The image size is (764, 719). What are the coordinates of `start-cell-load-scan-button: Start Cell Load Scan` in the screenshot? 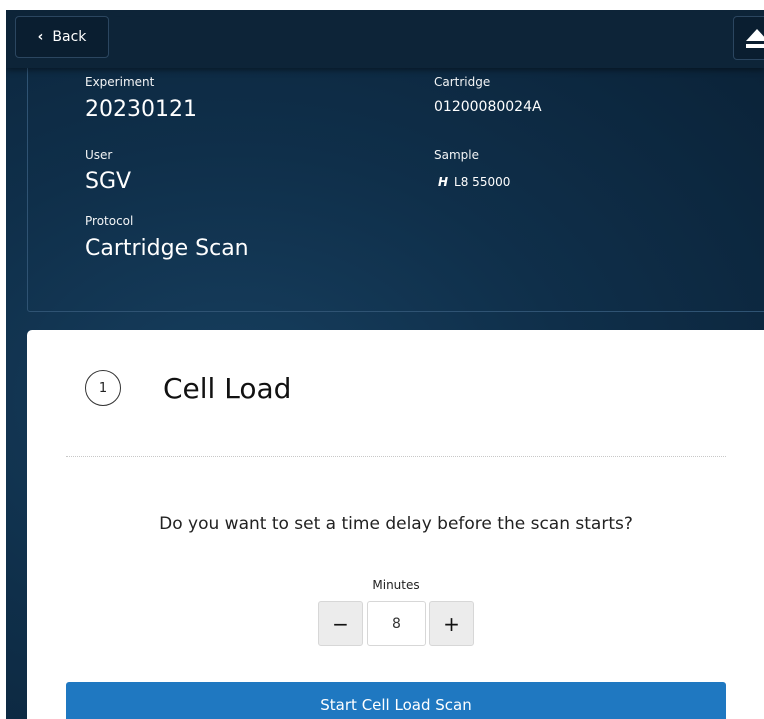 It's located at (396, 700).